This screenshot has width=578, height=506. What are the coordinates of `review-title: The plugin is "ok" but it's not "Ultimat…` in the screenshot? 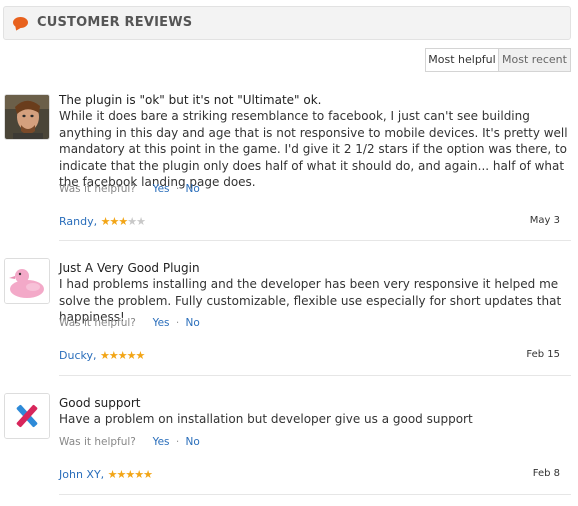 It's located at (190, 100).